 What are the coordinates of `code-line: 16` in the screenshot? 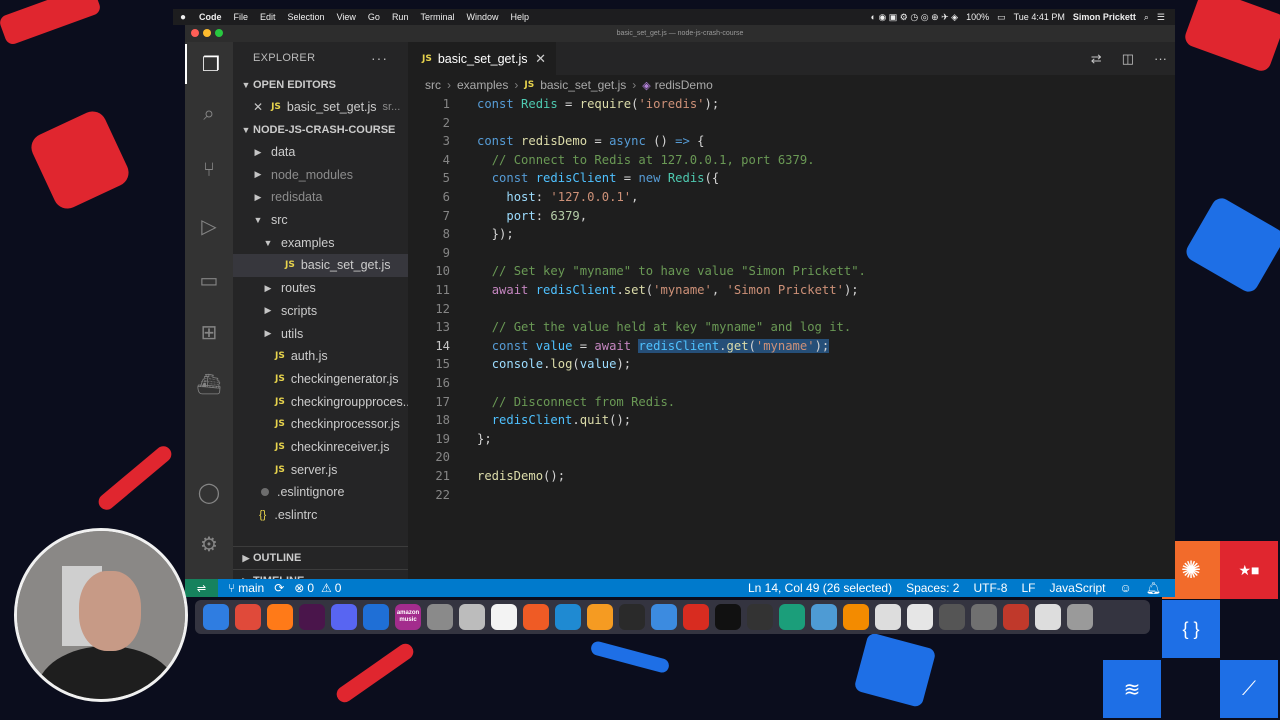 It's located at (791, 383).